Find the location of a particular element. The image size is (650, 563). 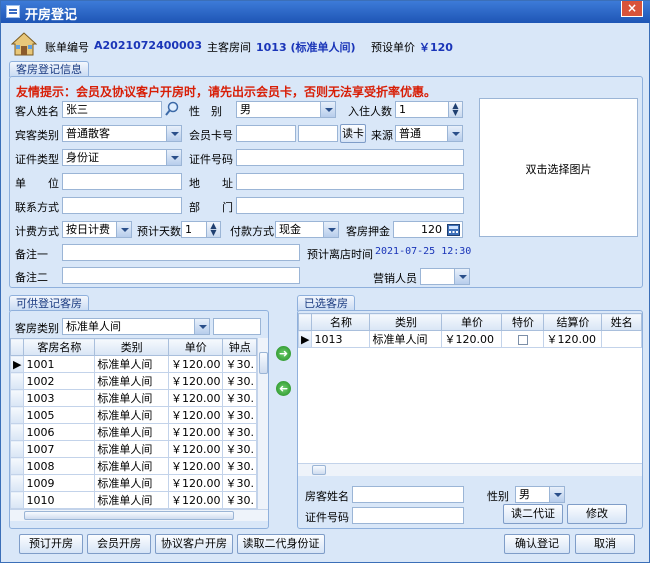

column-header: 钟点 is located at coordinates (239, 347).